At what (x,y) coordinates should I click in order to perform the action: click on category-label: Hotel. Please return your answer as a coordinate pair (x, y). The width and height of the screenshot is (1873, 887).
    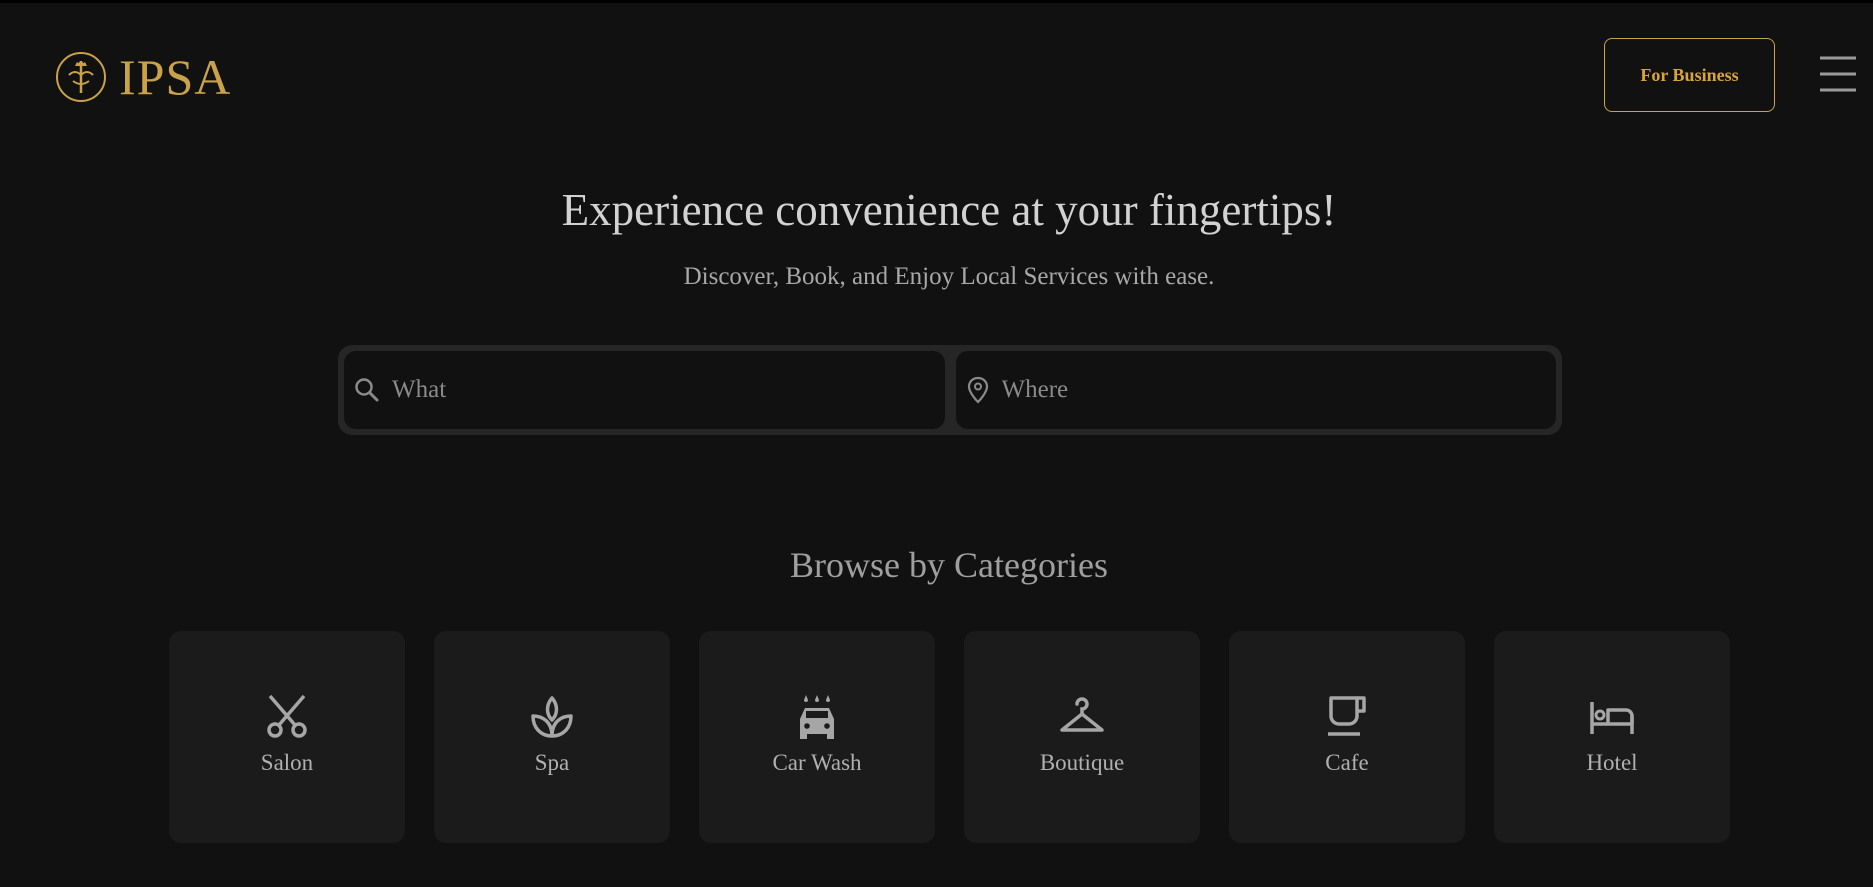
    Looking at the image, I should click on (1612, 762).